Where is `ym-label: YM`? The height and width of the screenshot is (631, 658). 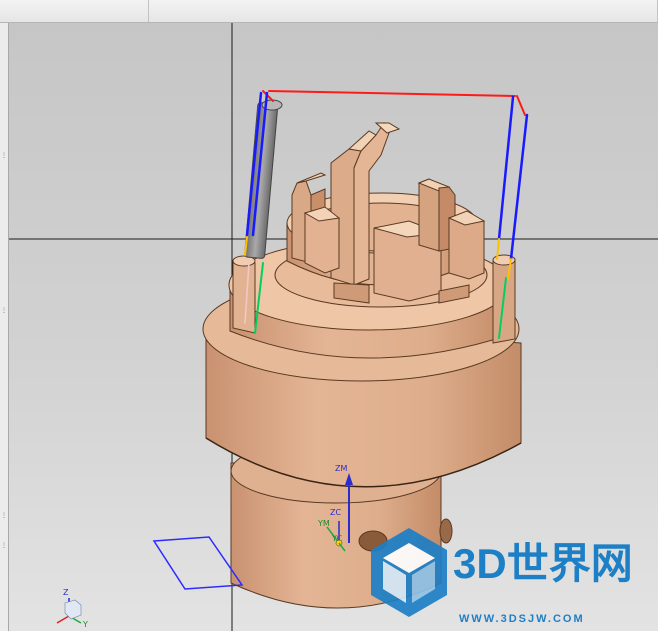 ym-label: YM is located at coordinates (323, 523).